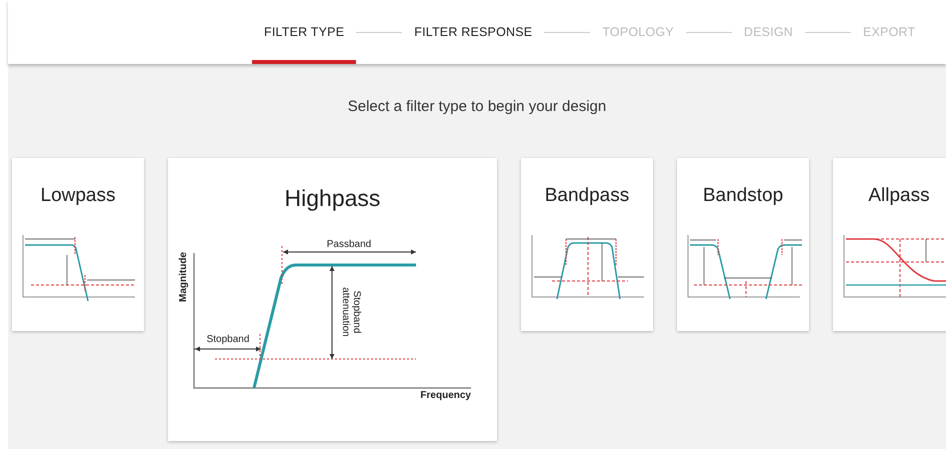  I want to click on card-title: Bandstop, so click(743, 196).